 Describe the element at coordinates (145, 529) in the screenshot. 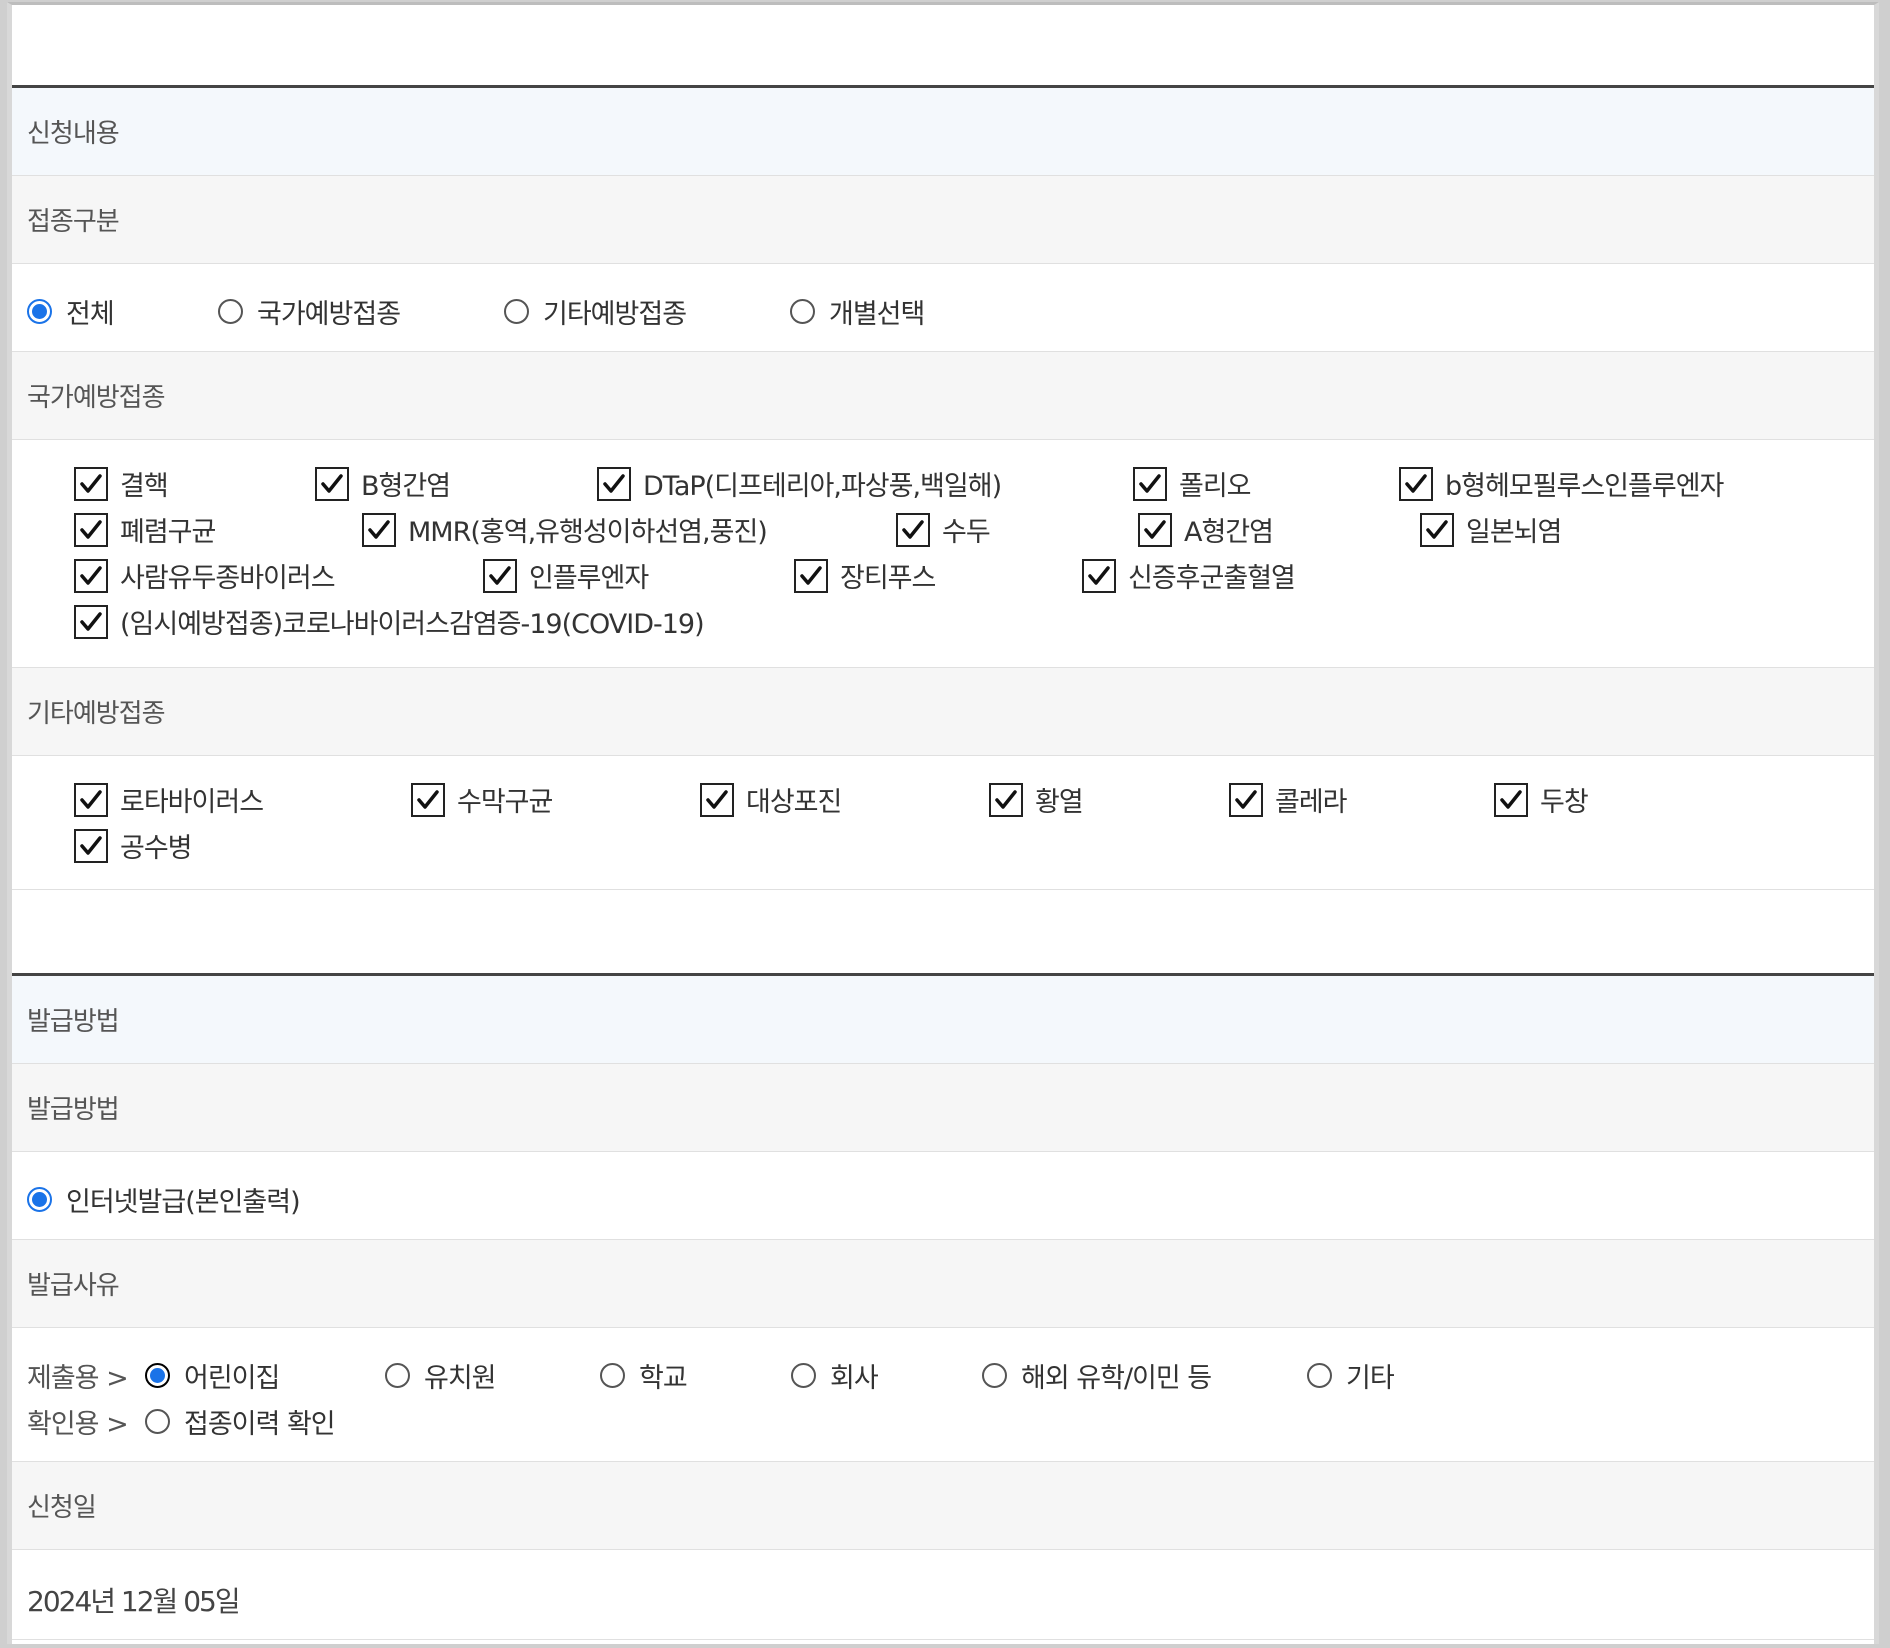

I see `checkbox-item: 폐렴구균` at that location.